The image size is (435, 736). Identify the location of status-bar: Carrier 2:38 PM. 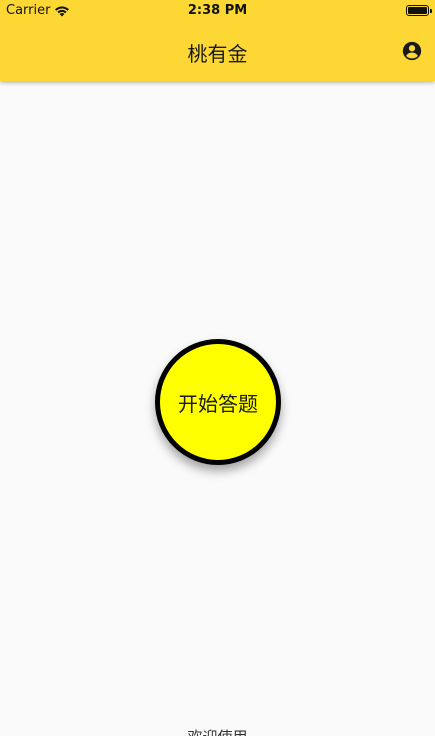
(217, 11).